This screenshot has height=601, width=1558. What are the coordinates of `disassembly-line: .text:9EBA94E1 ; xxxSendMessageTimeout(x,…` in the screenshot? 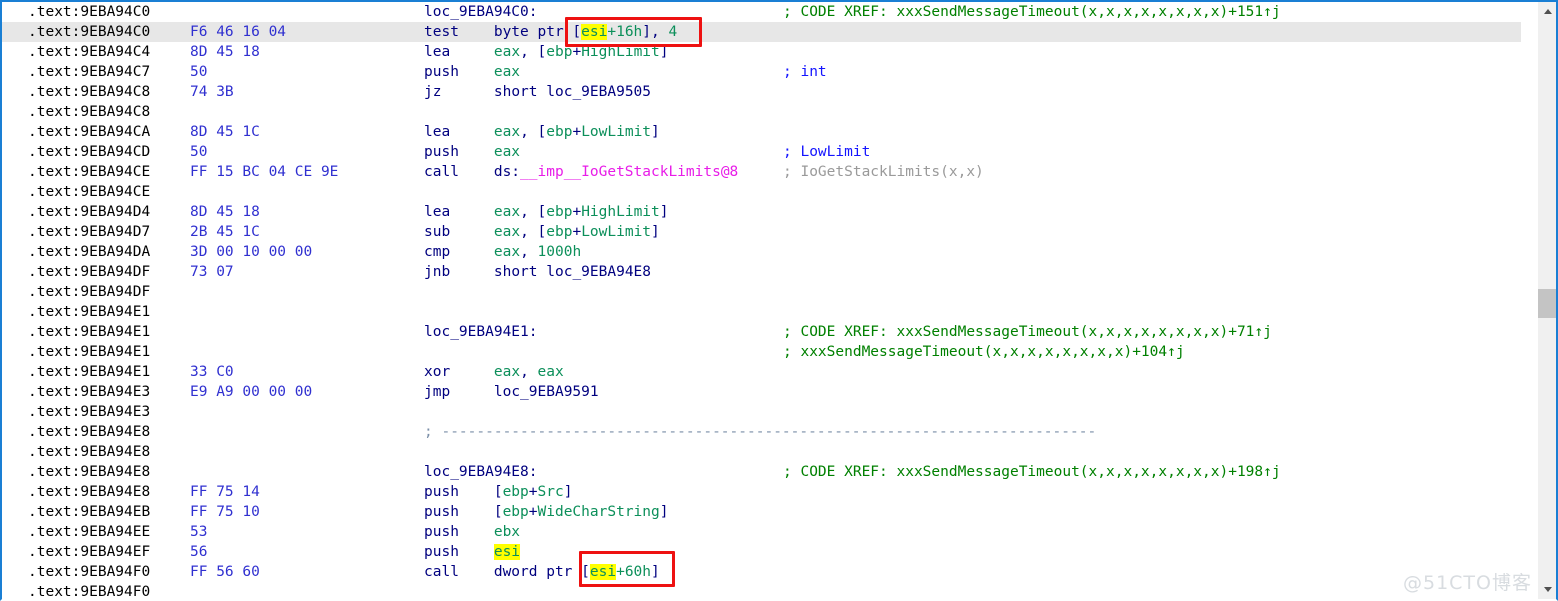 It's located at (761, 352).